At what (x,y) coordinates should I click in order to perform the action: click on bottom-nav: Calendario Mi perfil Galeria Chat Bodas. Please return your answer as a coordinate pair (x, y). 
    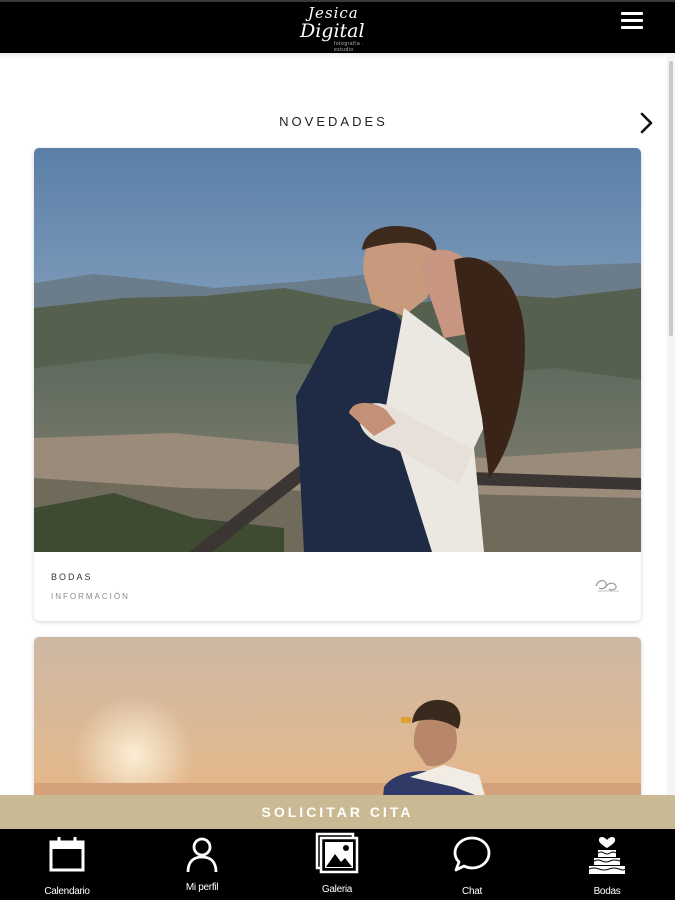
    Looking at the image, I should click on (337, 864).